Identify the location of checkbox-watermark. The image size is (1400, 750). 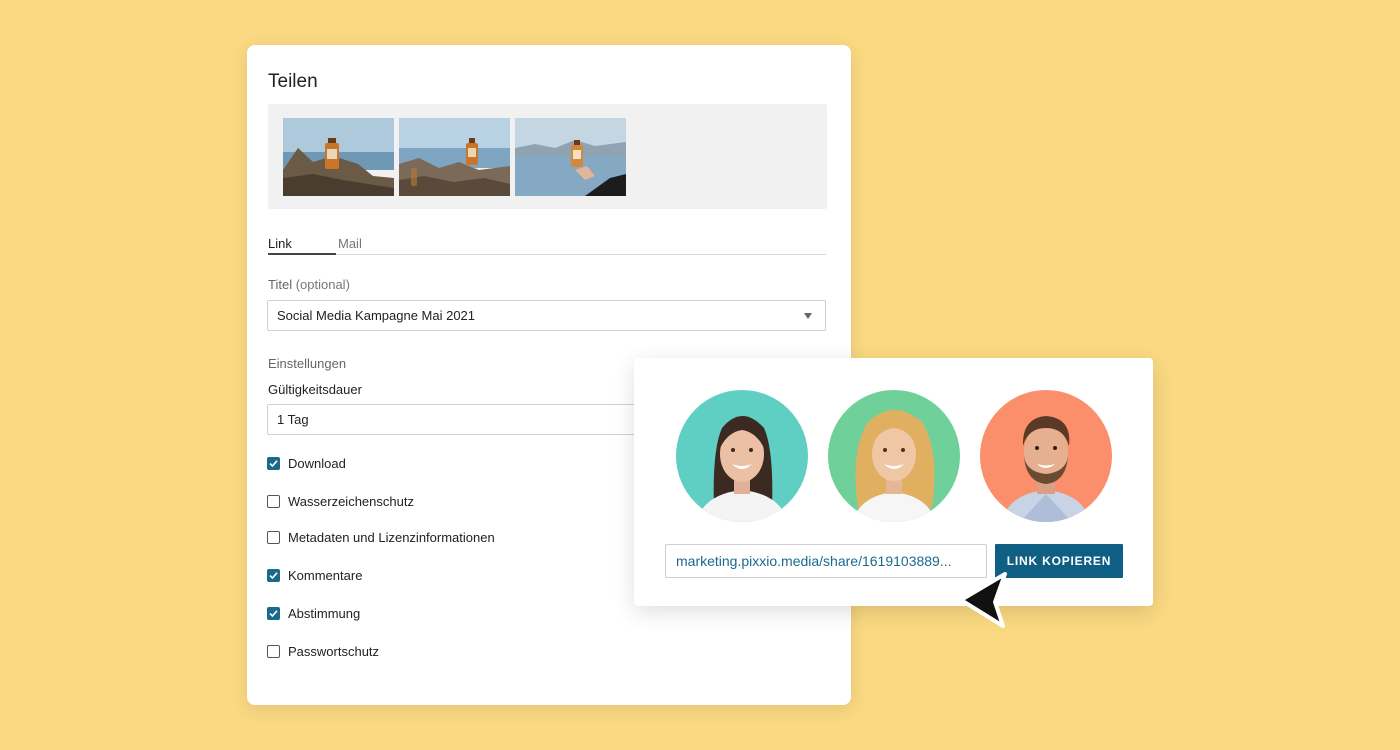
(273, 501).